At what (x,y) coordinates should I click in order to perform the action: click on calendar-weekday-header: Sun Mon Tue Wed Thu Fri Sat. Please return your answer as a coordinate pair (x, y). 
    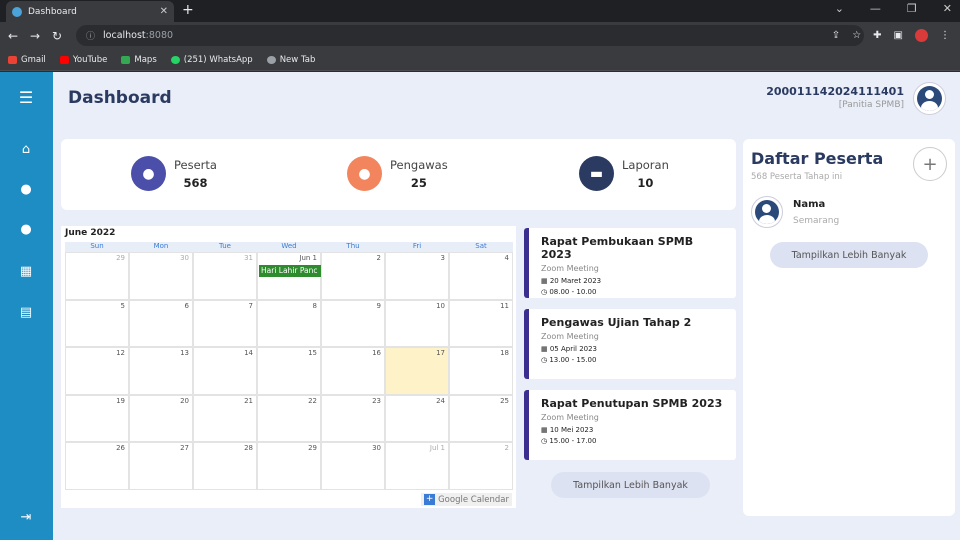
    Looking at the image, I should click on (289, 247).